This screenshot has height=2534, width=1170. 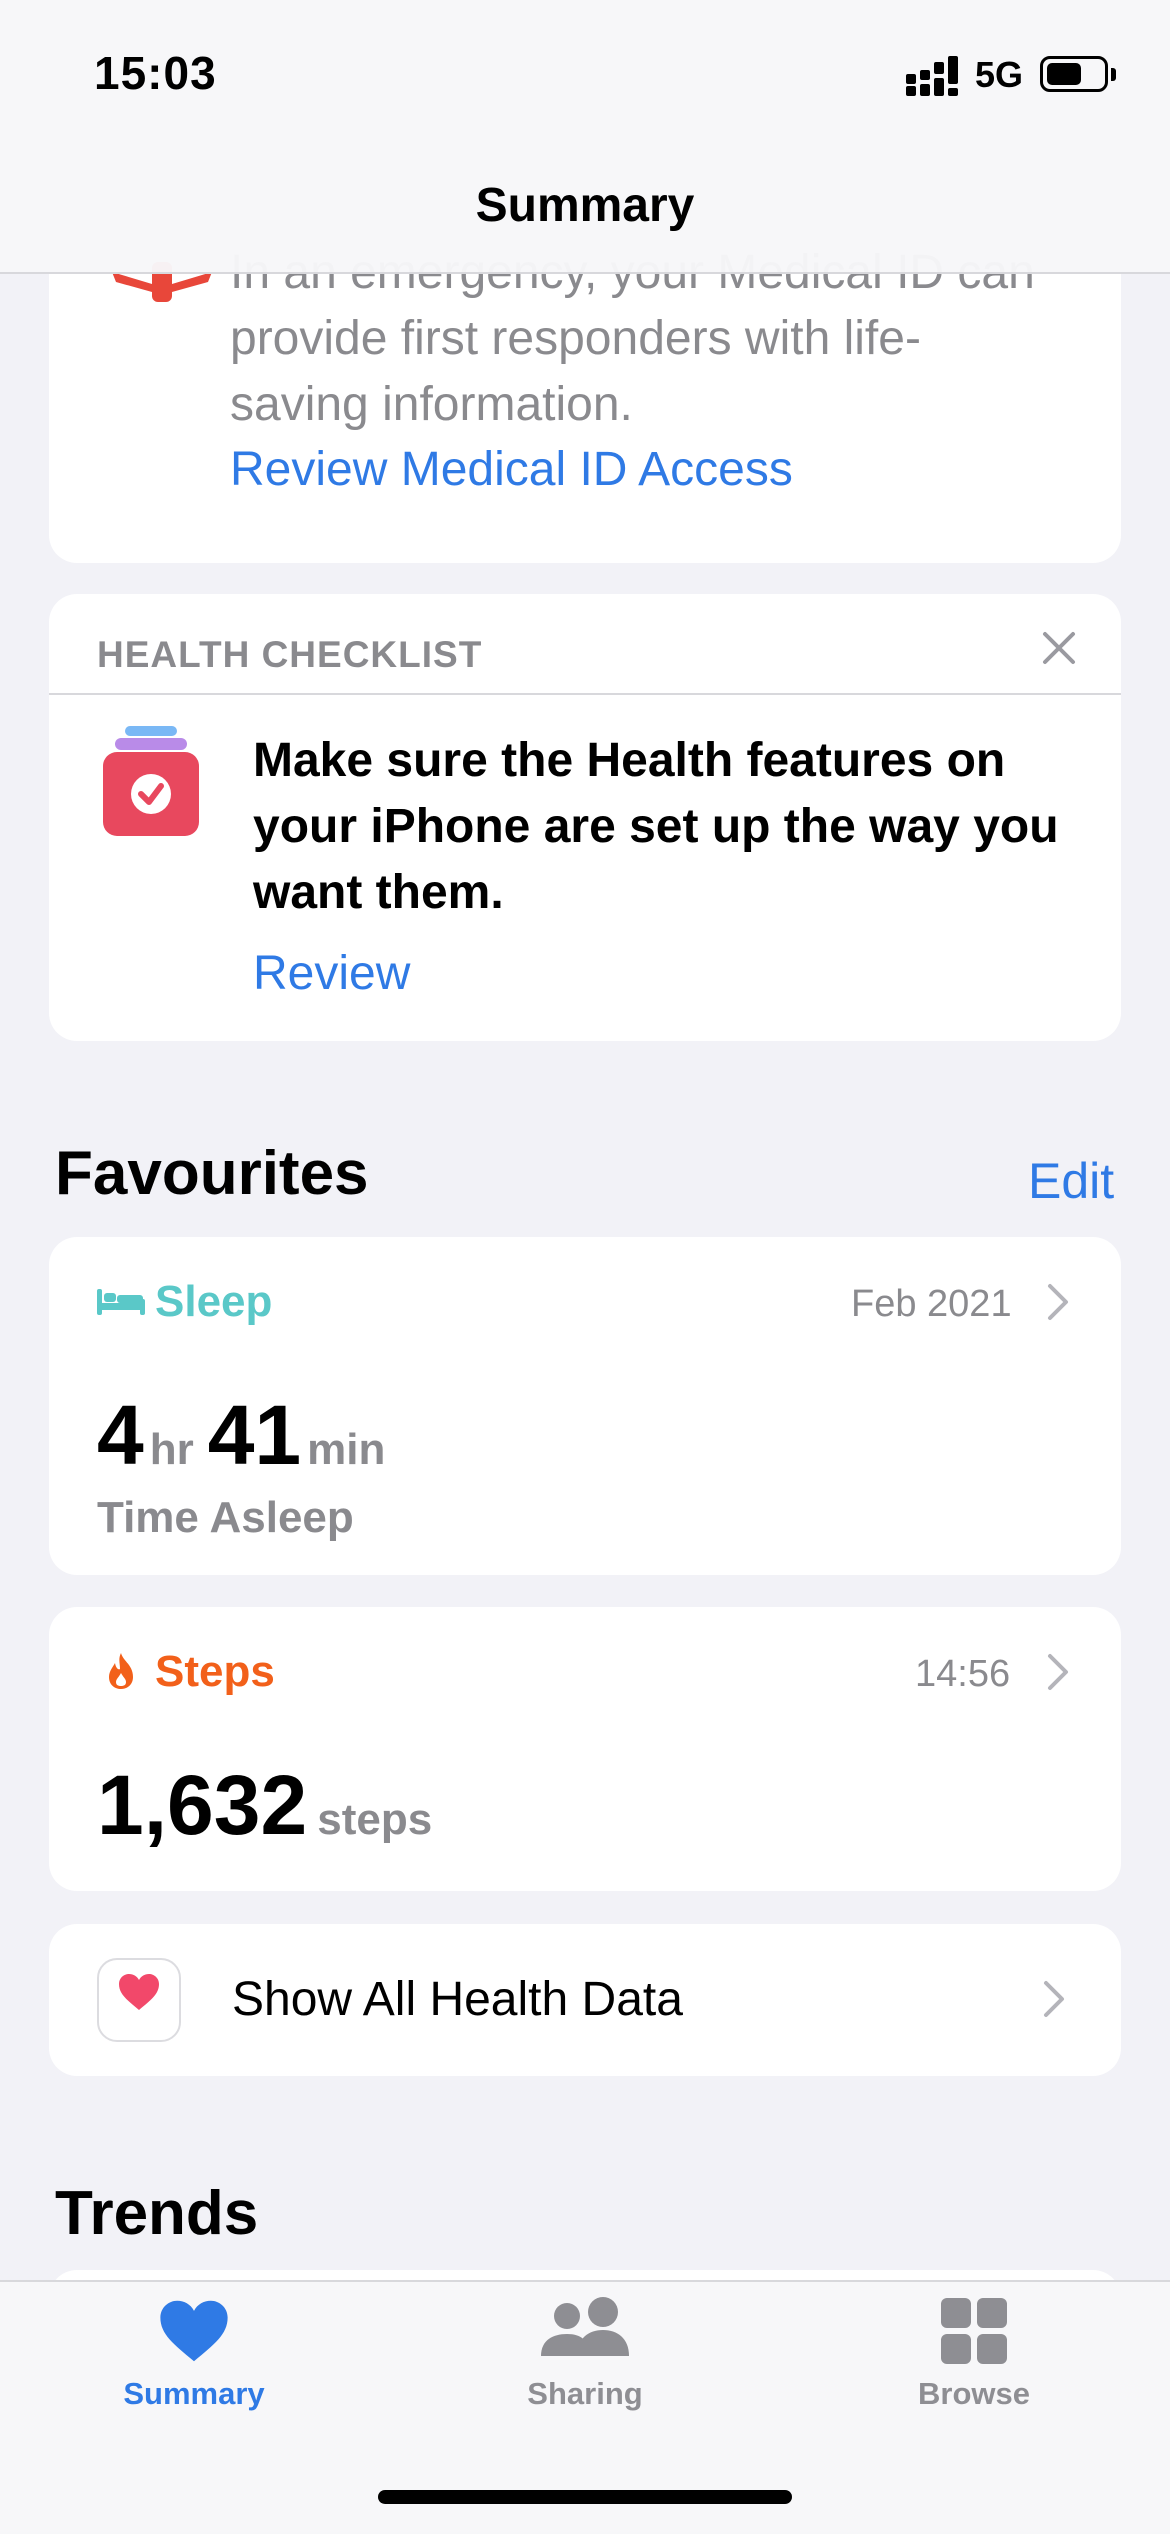 I want to click on tab-label: Sharing, so click(x=585, y=2393).